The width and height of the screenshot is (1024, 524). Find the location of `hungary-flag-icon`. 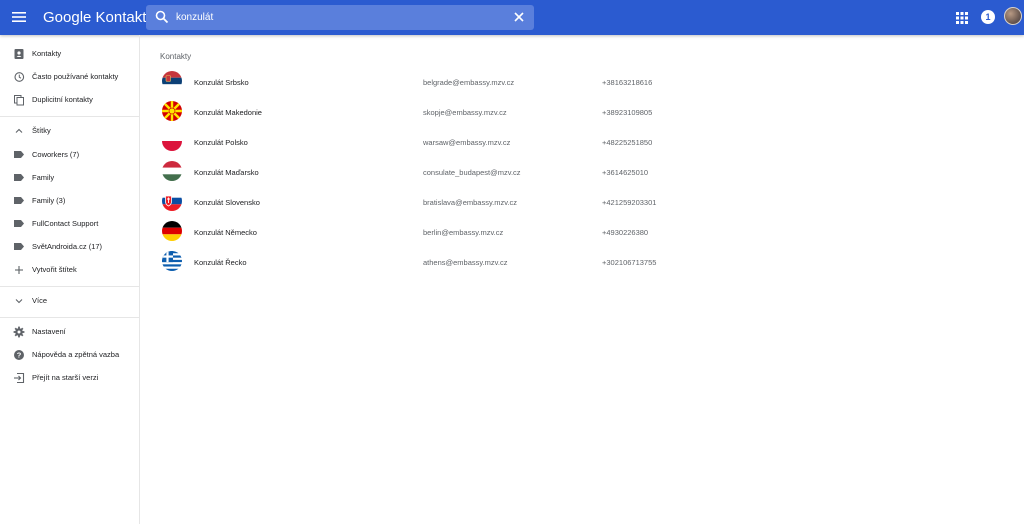

hungary-flag-icon is located at coordinates (172, 171).